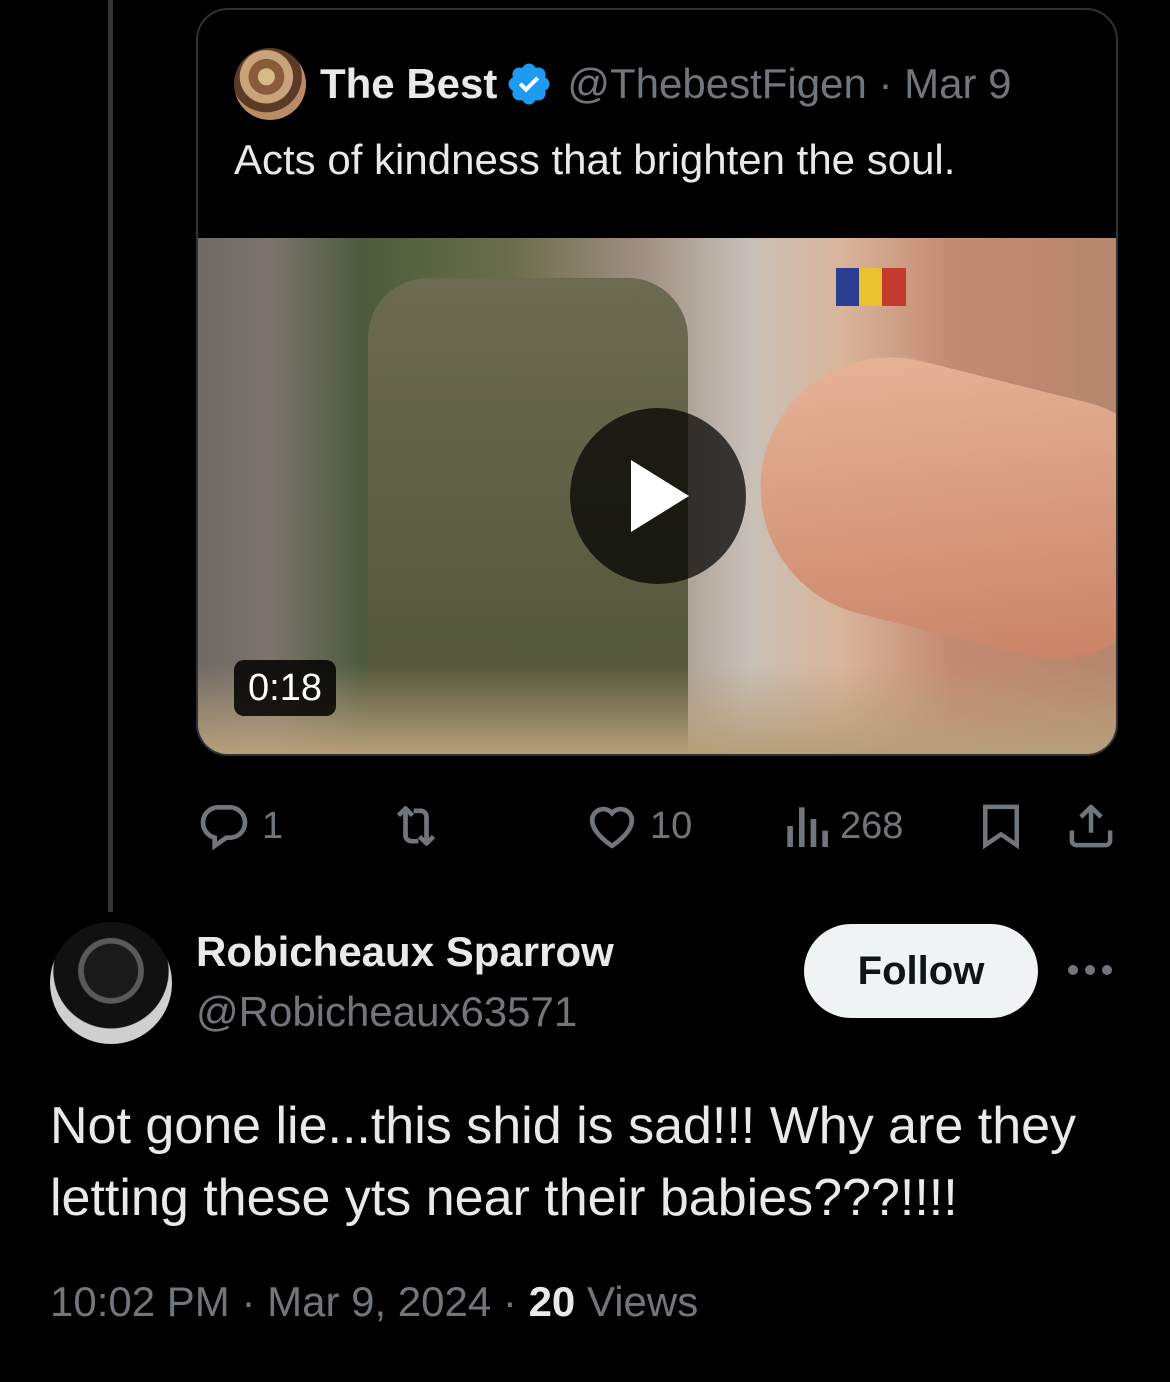  Describe the element at coordinates (405, 952) in the screenshot. I see `reply-author-name: Robicheaux Sparrow` at that location.